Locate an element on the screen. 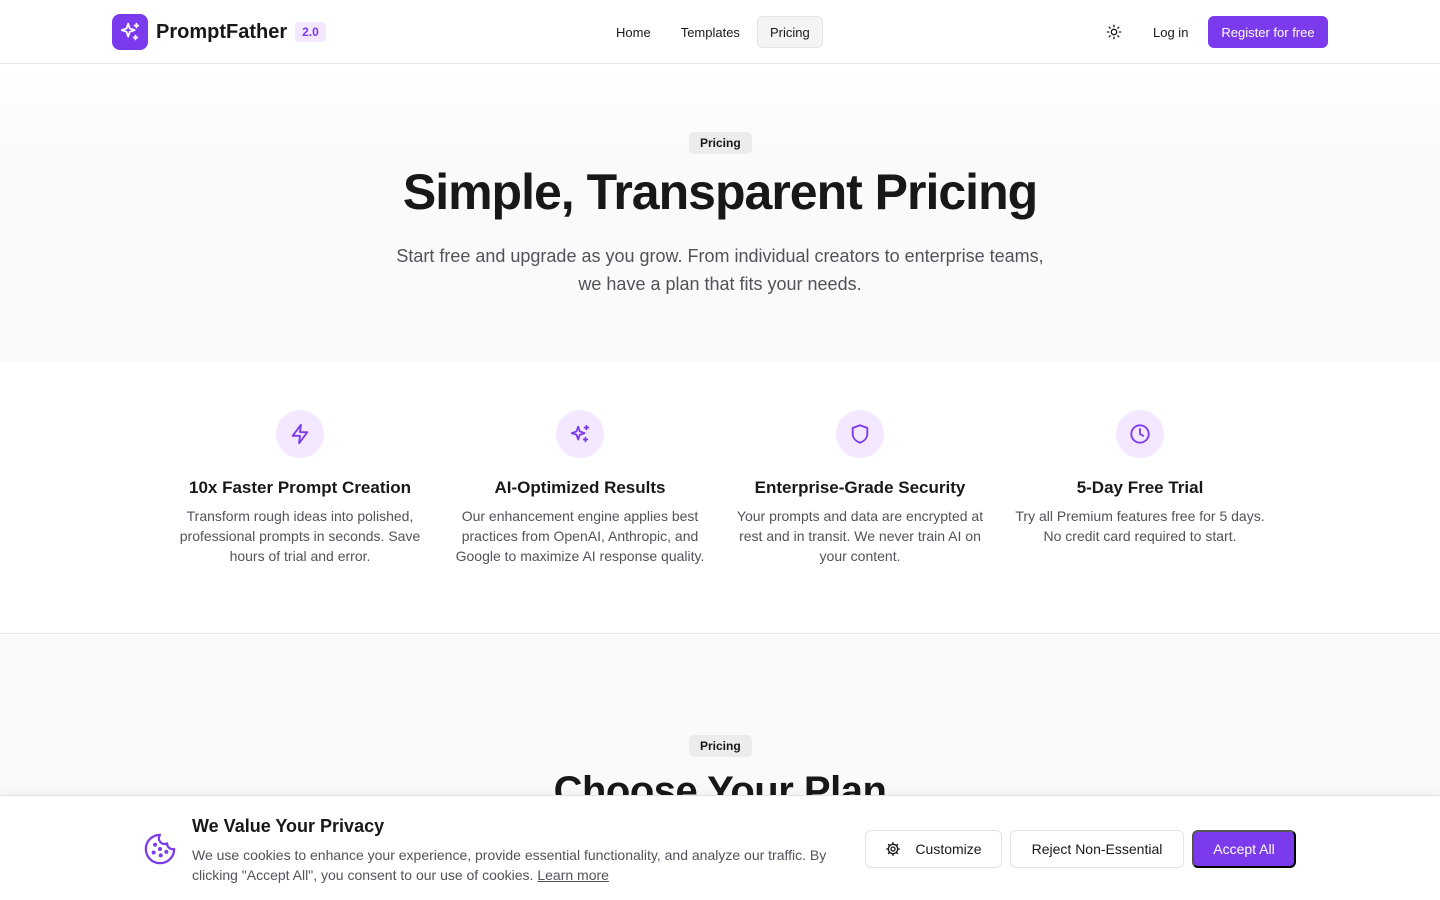 Image resolution: width=1440 pixels, height=900 pixels. feature-title: AI-Optimized Results is located at coordinates (580, 487).